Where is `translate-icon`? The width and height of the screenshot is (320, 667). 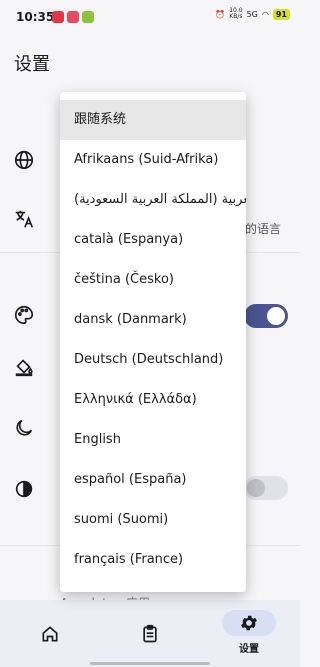 translate-icon is located at coordinates (24, 219).